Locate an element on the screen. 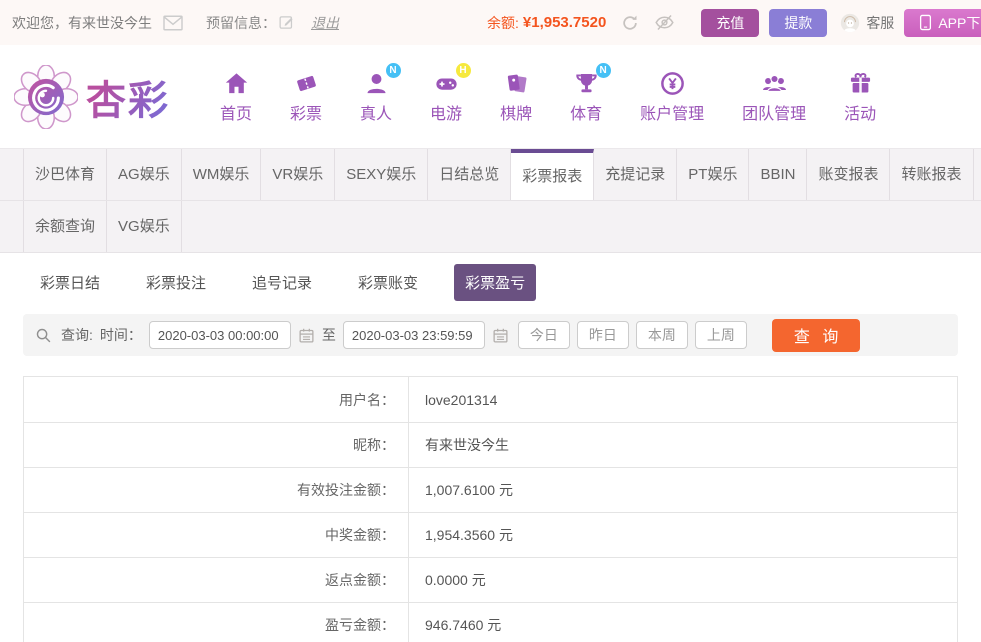 The height and width of the screenshot is (642, 981). report-row: 用户名： love201314 is located at coordinates (490, 399).